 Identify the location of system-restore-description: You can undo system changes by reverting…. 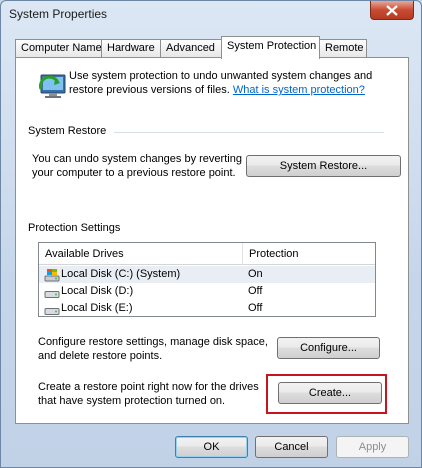
(137, 166).